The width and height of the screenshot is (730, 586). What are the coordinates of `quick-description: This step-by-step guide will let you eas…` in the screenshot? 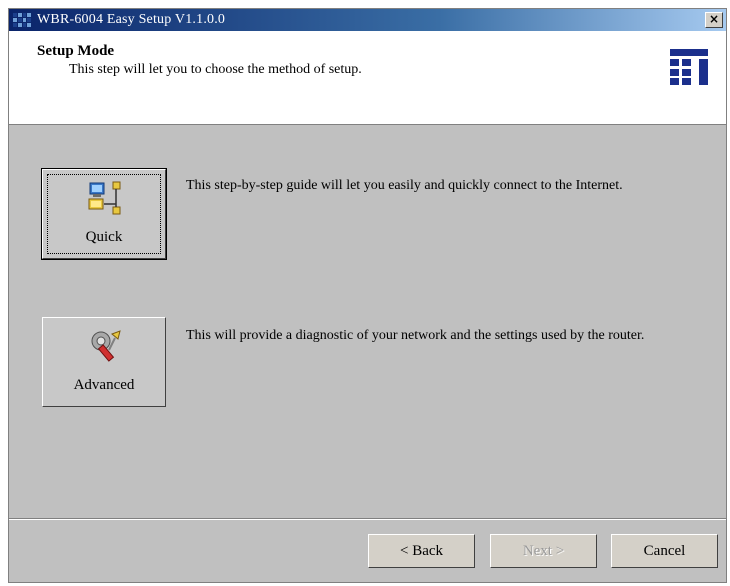 It's located at (404, 185).